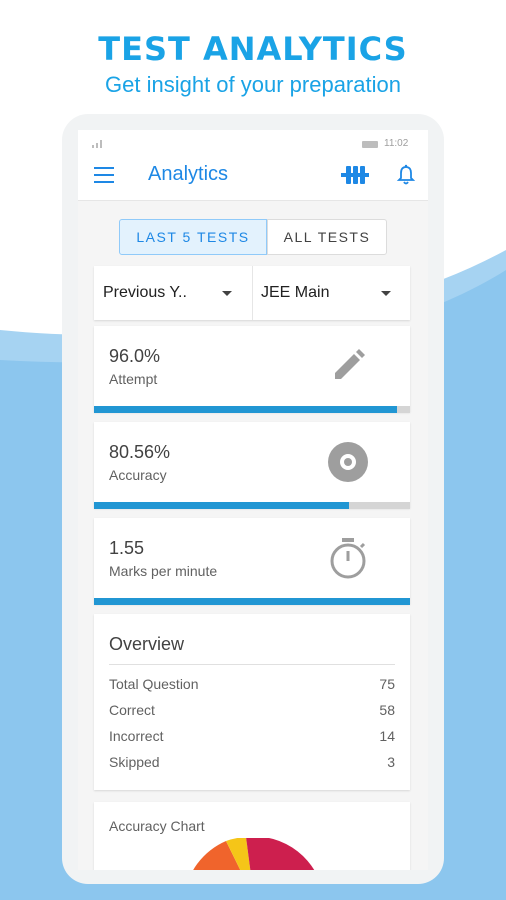 This screenshot has width=506, height=900. Describe the element at coordinates (253, 49) in the screenshot. I see `headline: TEST ANALYTICS` at that location.